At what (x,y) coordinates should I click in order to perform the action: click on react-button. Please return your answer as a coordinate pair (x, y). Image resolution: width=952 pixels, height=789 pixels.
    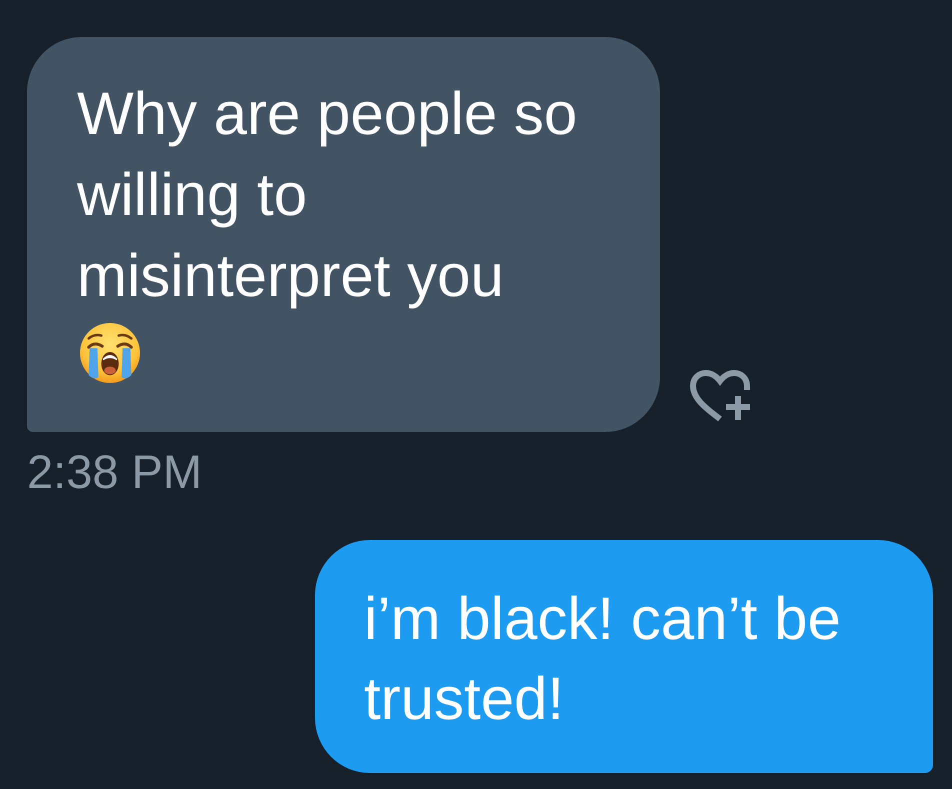
    Looking at the image, I should click on (720, 396).